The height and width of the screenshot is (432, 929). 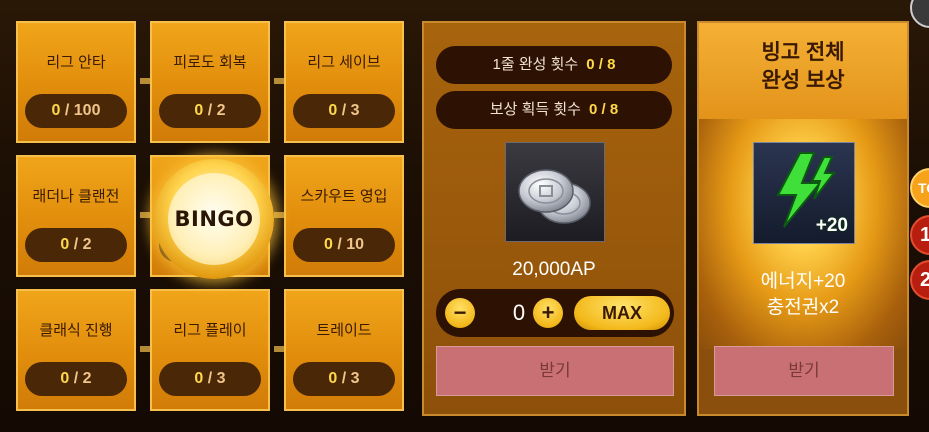 What do you see at coordinates (804, 193) in the screenshot?
I see `green-lightning-icon: +20` at bounding box center [804, 193].